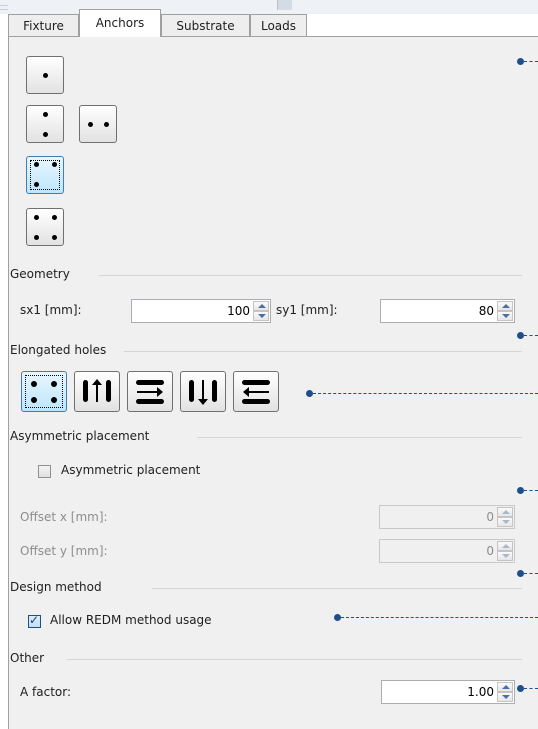  Describe the element at coordinates (46, 692) in the screenshot. I see `a-factor-label: A factor:` at that location.